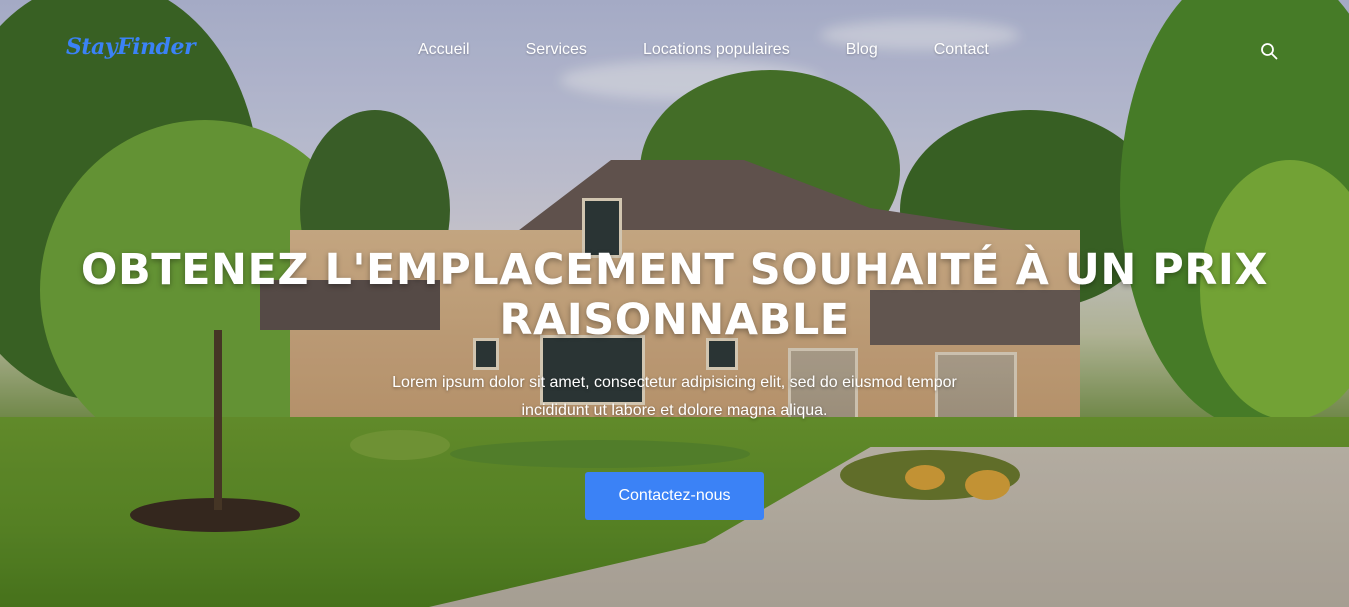  I want to click on nav-link-accueil: Accueil, so click(444, 50).